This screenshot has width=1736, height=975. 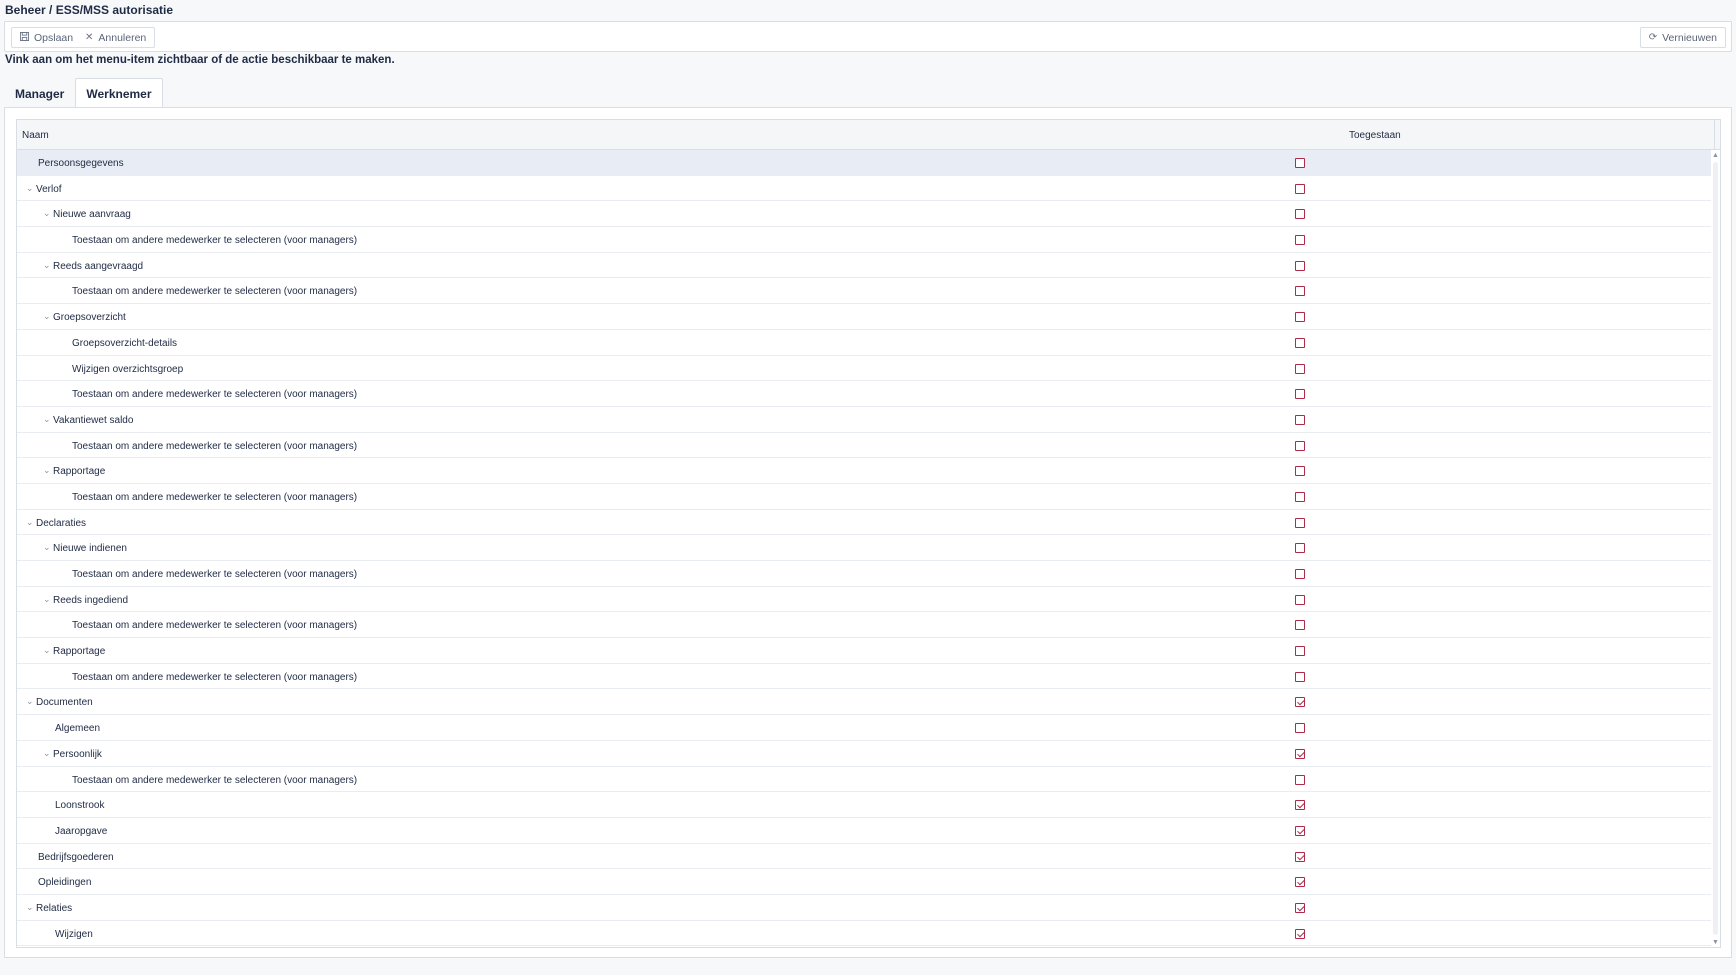 What do you see at coordinates (39, 93) in the screenshot?
I see `tab-manager: Manager` at bounding box center [39, 93].